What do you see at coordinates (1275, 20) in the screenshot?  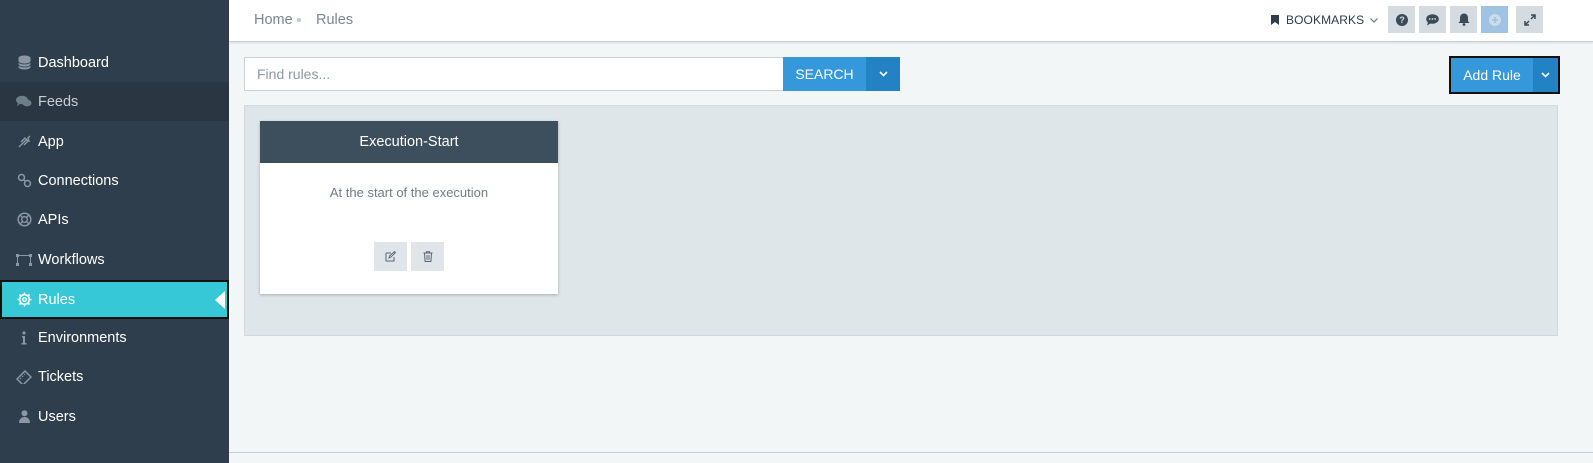 I see `bookmark-icon` at bounding box center [1275, 20].